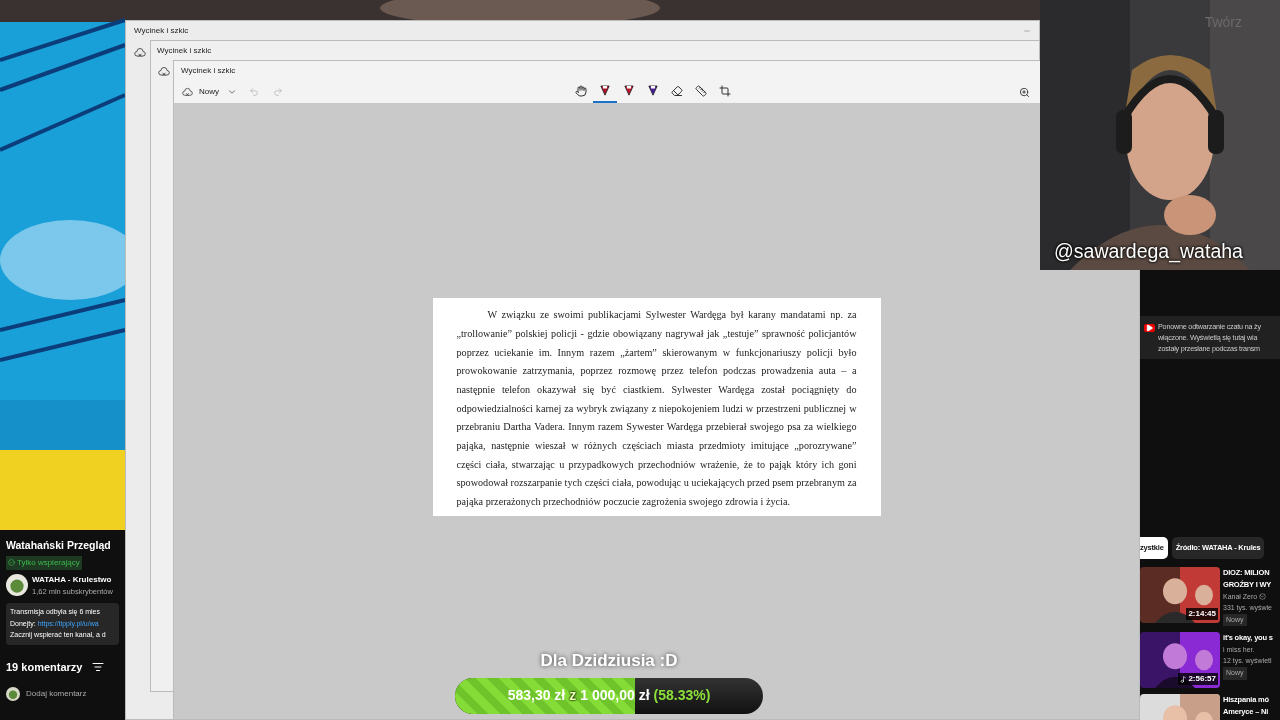 This screenshot has width=1280, height=720. What do you see at coordinates (1148, 251) in the screenshot?
I see `streamer-handle: @sawardega_wataha` at bounding box center [1148, 251].